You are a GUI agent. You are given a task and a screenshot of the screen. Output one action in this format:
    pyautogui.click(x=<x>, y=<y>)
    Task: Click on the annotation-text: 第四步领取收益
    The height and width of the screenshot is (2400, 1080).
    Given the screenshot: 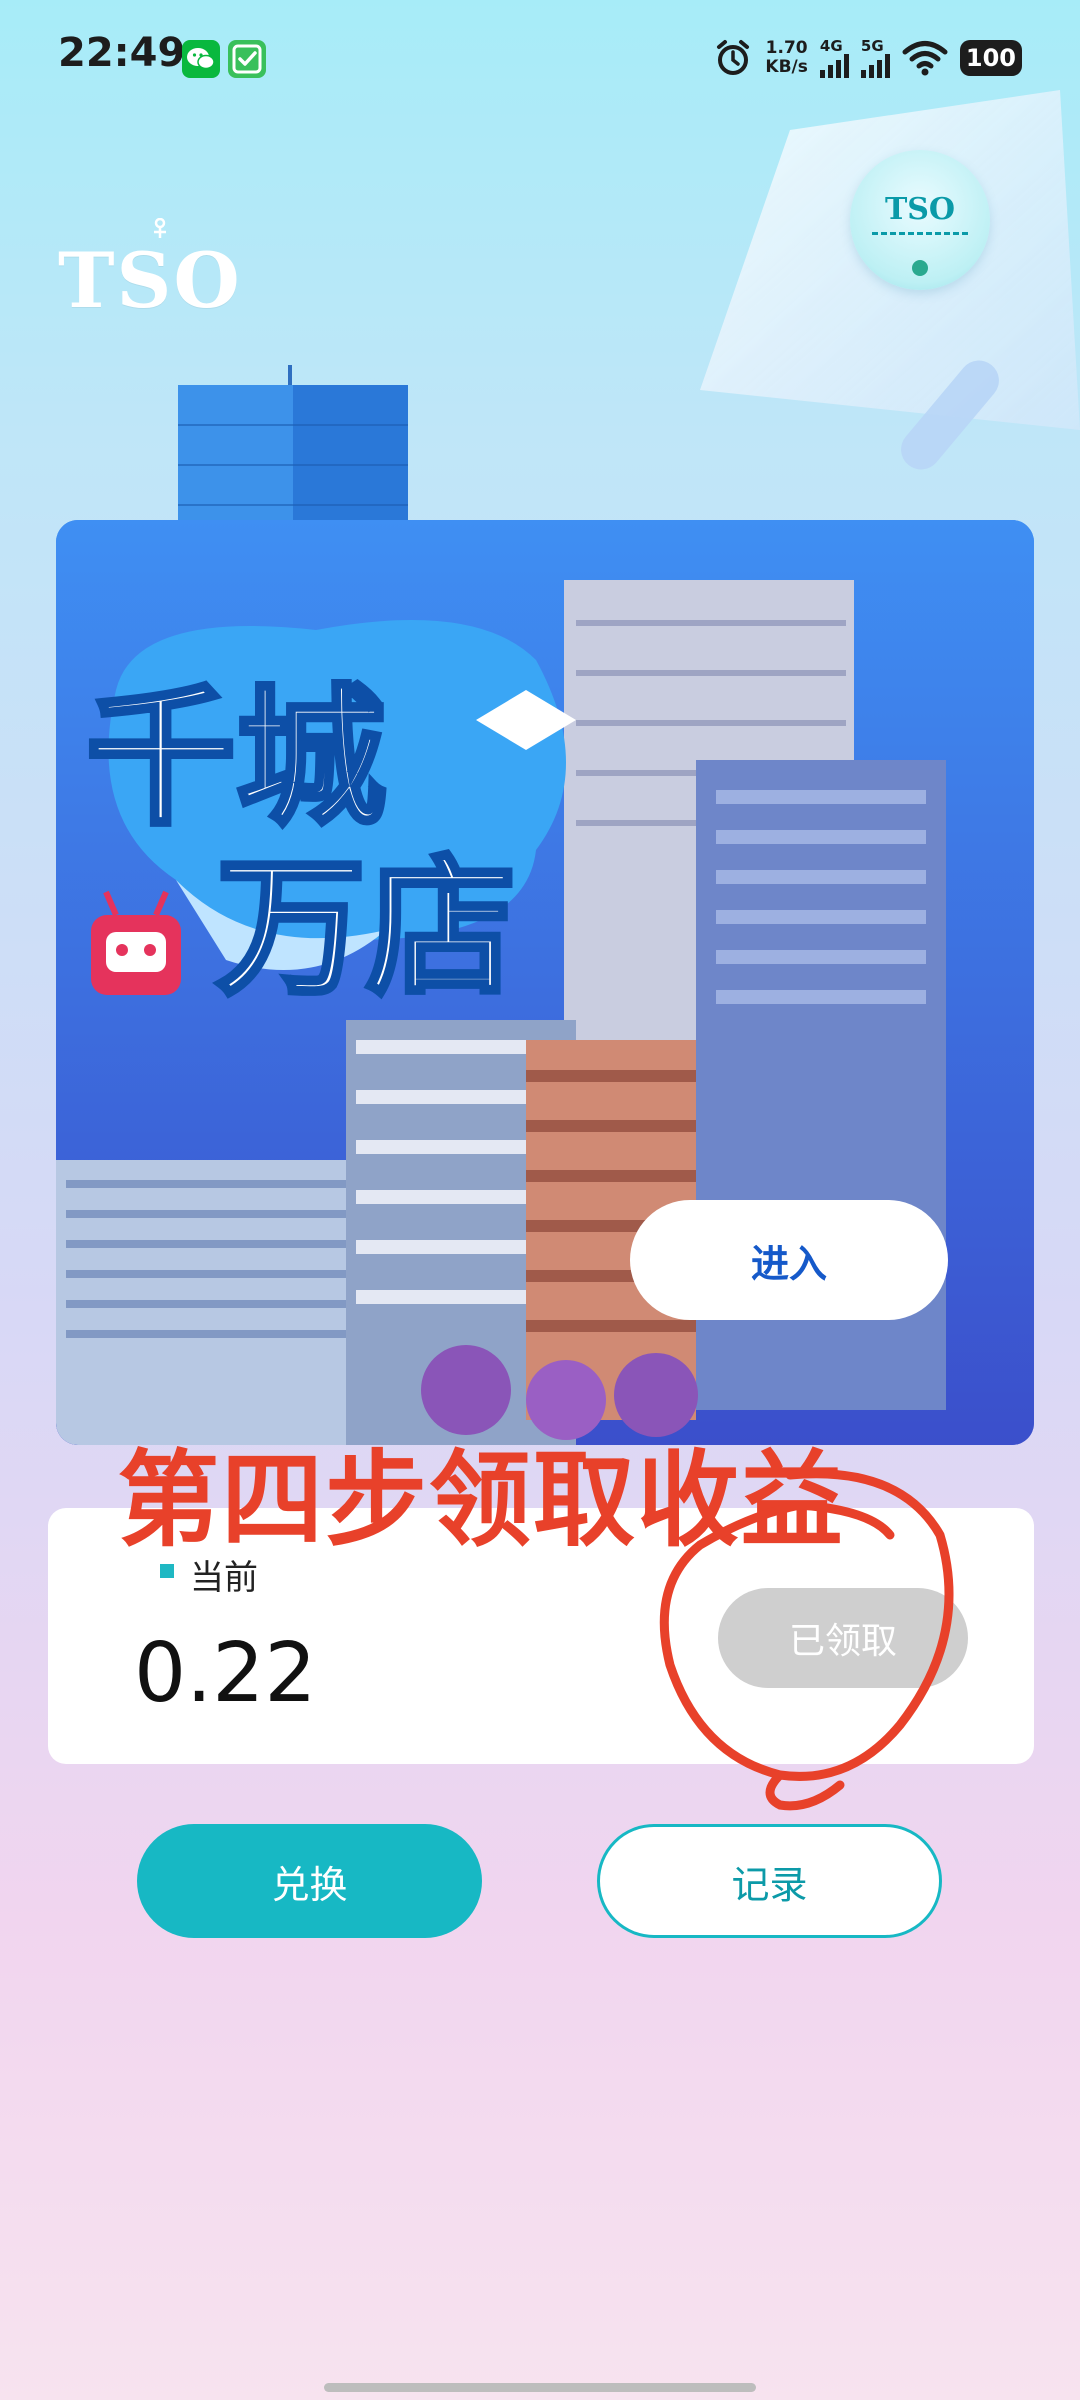 What is the action you would take?
    pyautogui.click(x=481, y=1500)
    